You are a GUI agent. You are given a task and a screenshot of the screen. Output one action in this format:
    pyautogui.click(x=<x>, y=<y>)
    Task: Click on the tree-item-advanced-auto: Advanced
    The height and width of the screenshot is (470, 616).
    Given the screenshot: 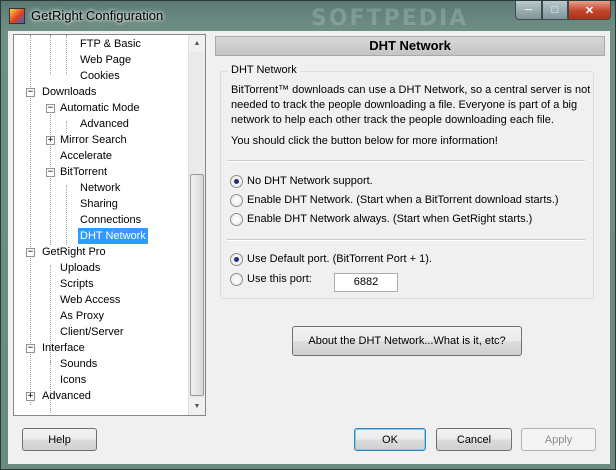 What is the action you would take?
    pyautogui.click(x=104, y=124)
    